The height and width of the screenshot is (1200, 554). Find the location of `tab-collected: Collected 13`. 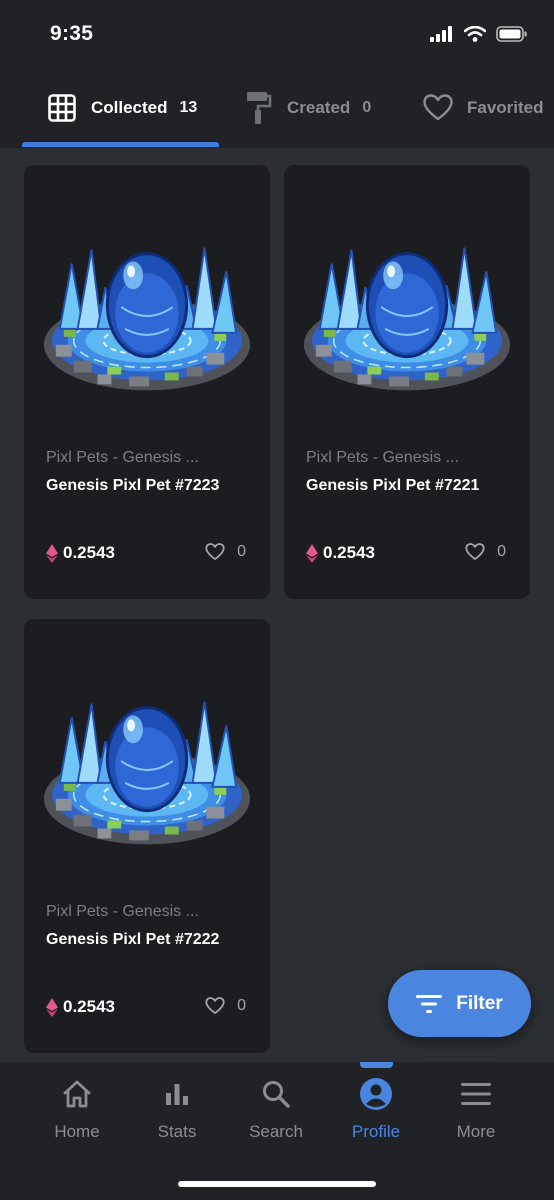

tab-collected: Collected 13 is located at coordinates (122, 108).